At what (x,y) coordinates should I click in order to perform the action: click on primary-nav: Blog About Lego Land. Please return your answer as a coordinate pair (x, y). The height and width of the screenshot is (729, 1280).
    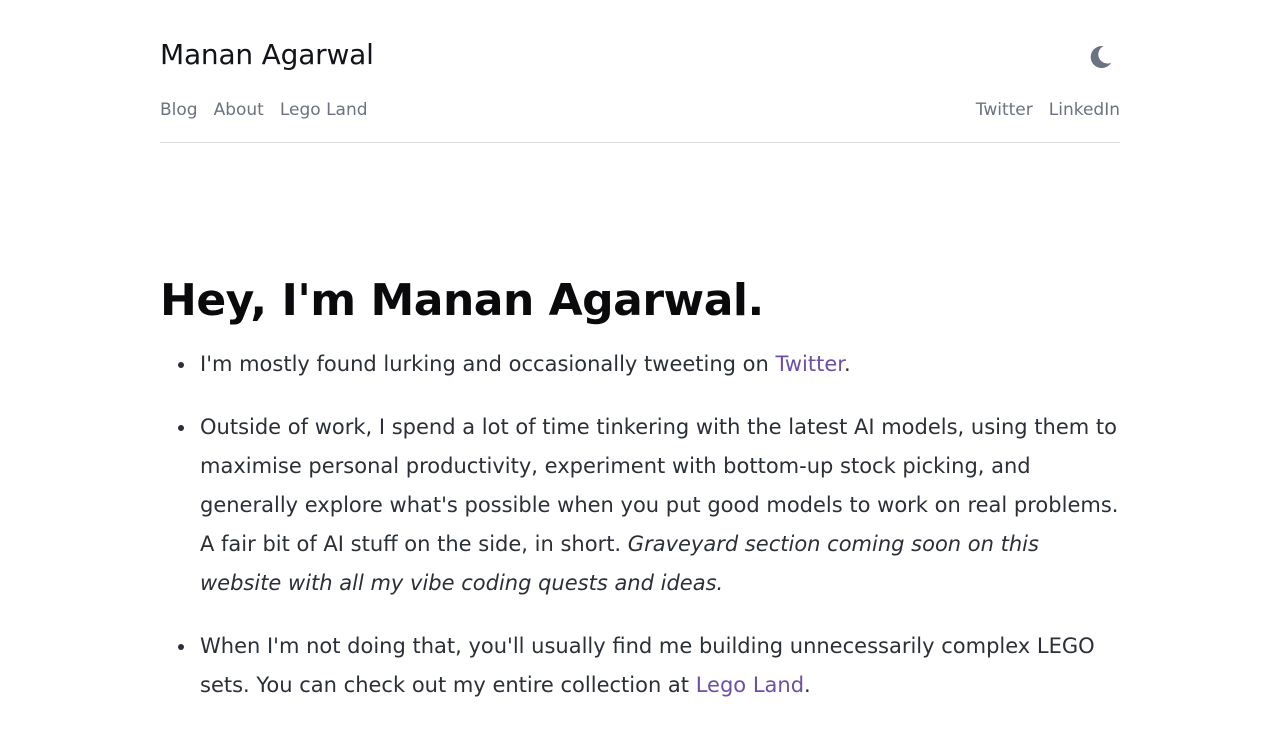
    Looking at the image, I should click on (264, 110).